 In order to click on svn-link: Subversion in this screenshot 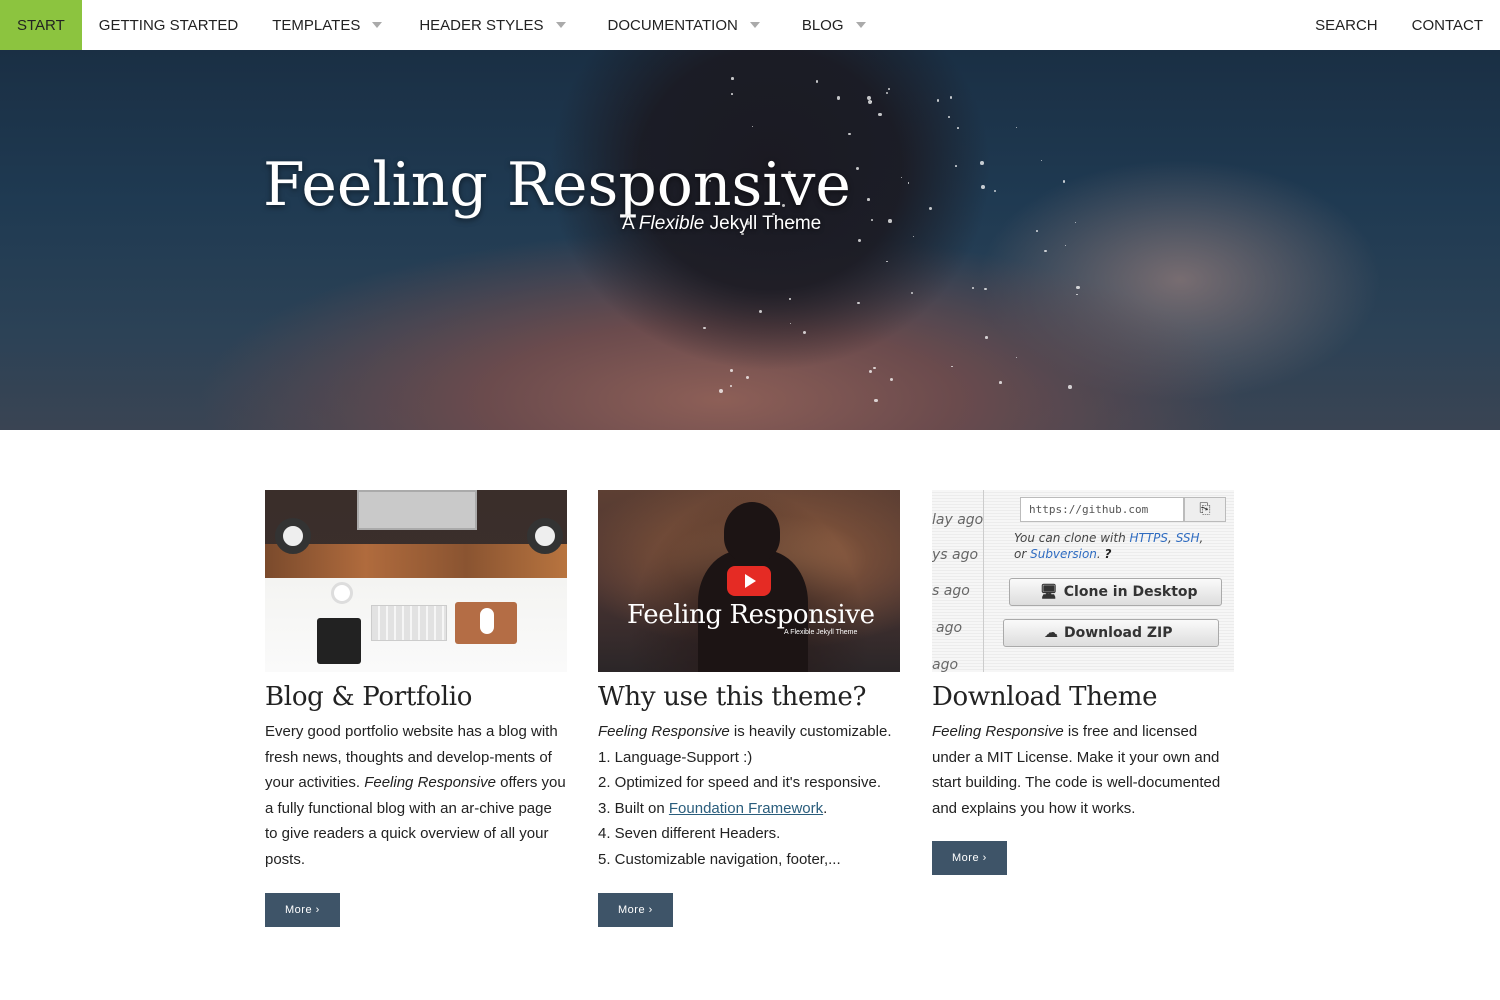, I will do `click(1063, 554)`.